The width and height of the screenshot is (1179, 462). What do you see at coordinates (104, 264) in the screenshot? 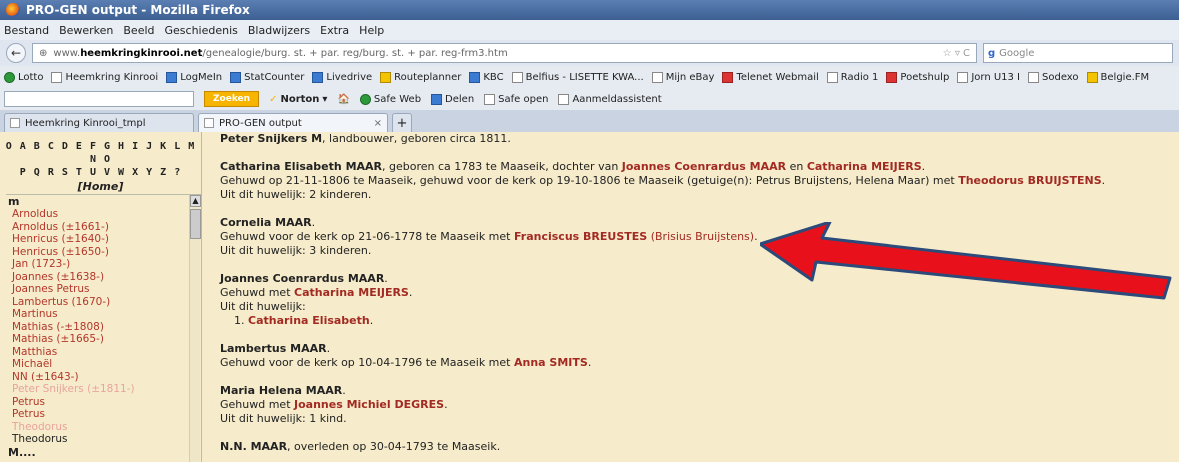
I see `name-list-item: Jan (1723-)` at bounding box center [104, 264].